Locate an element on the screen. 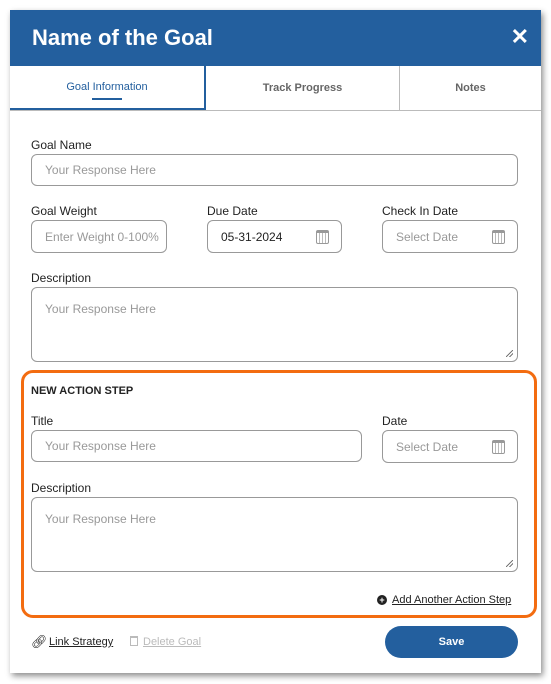 The width and height of the screenshot is (551, 684). plus-circle-icon: + is located at coordinates (382, 600).